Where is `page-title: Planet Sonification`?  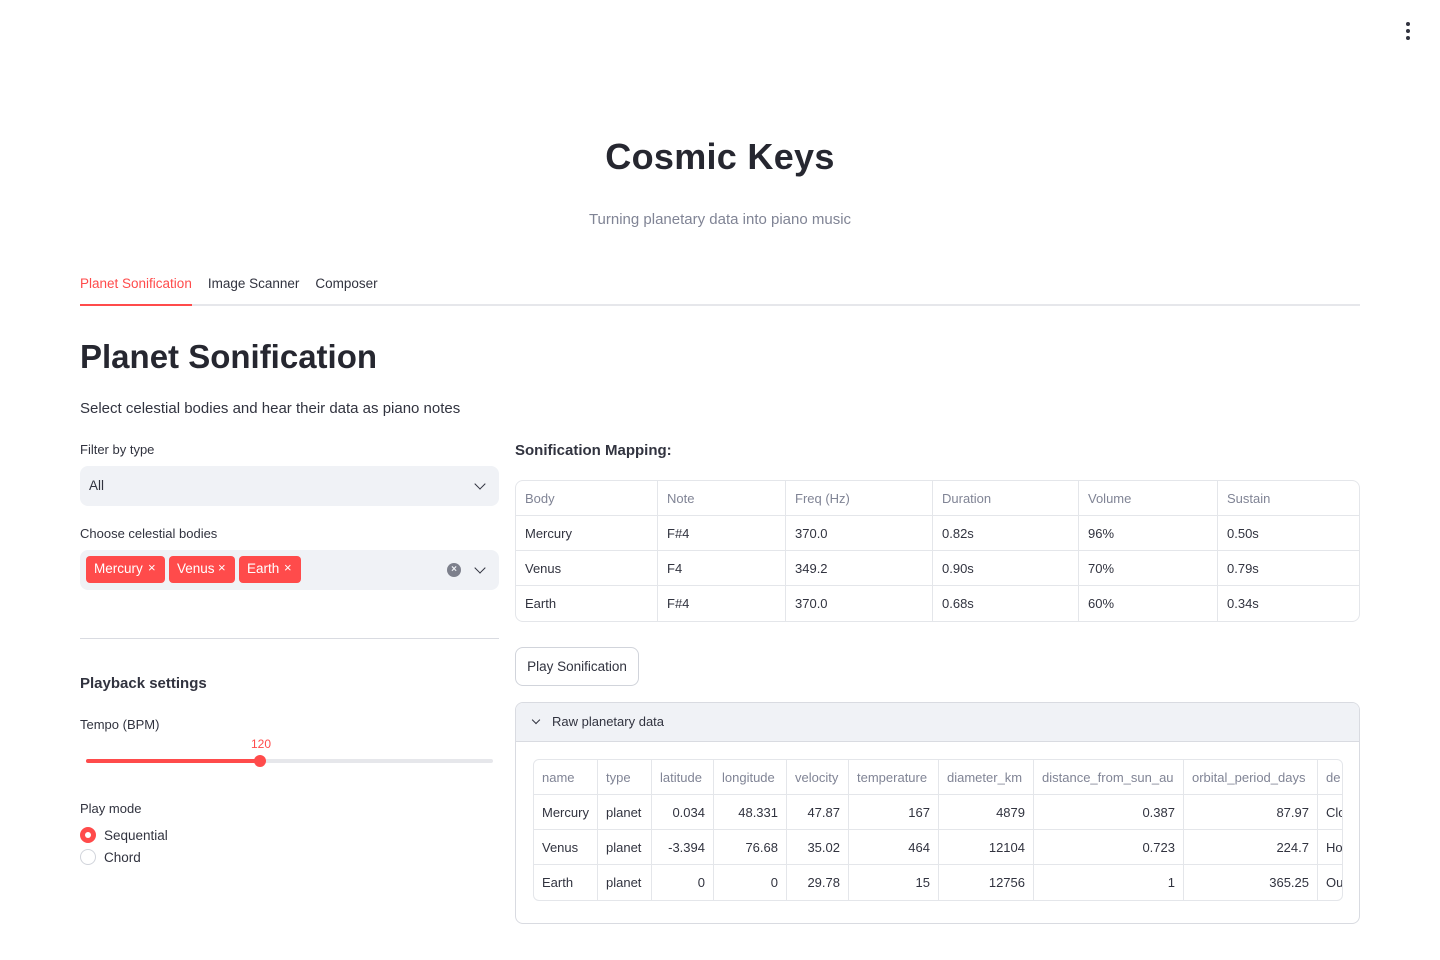
page-title: Planet Sonification is located at coordinates (229, 356).